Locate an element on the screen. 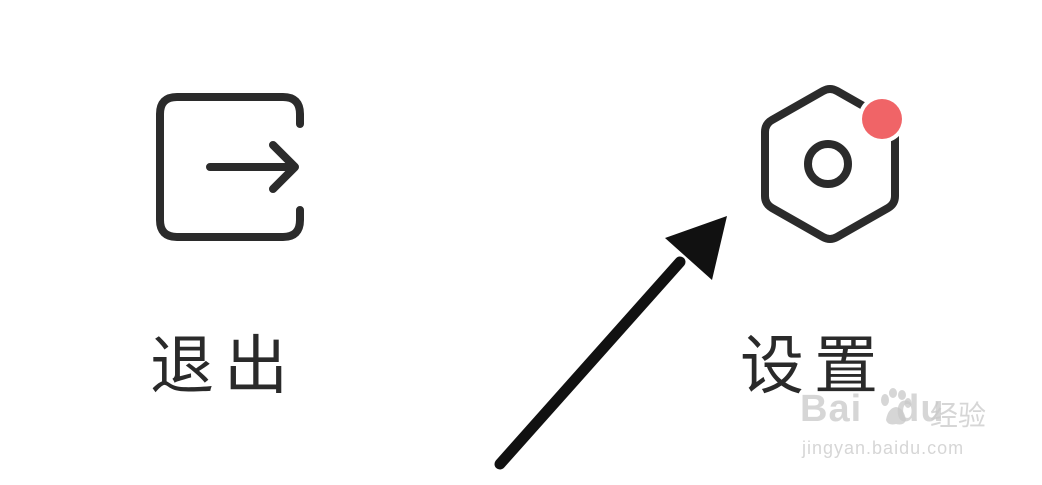  exit-icon is located at coordinates (230, 167).